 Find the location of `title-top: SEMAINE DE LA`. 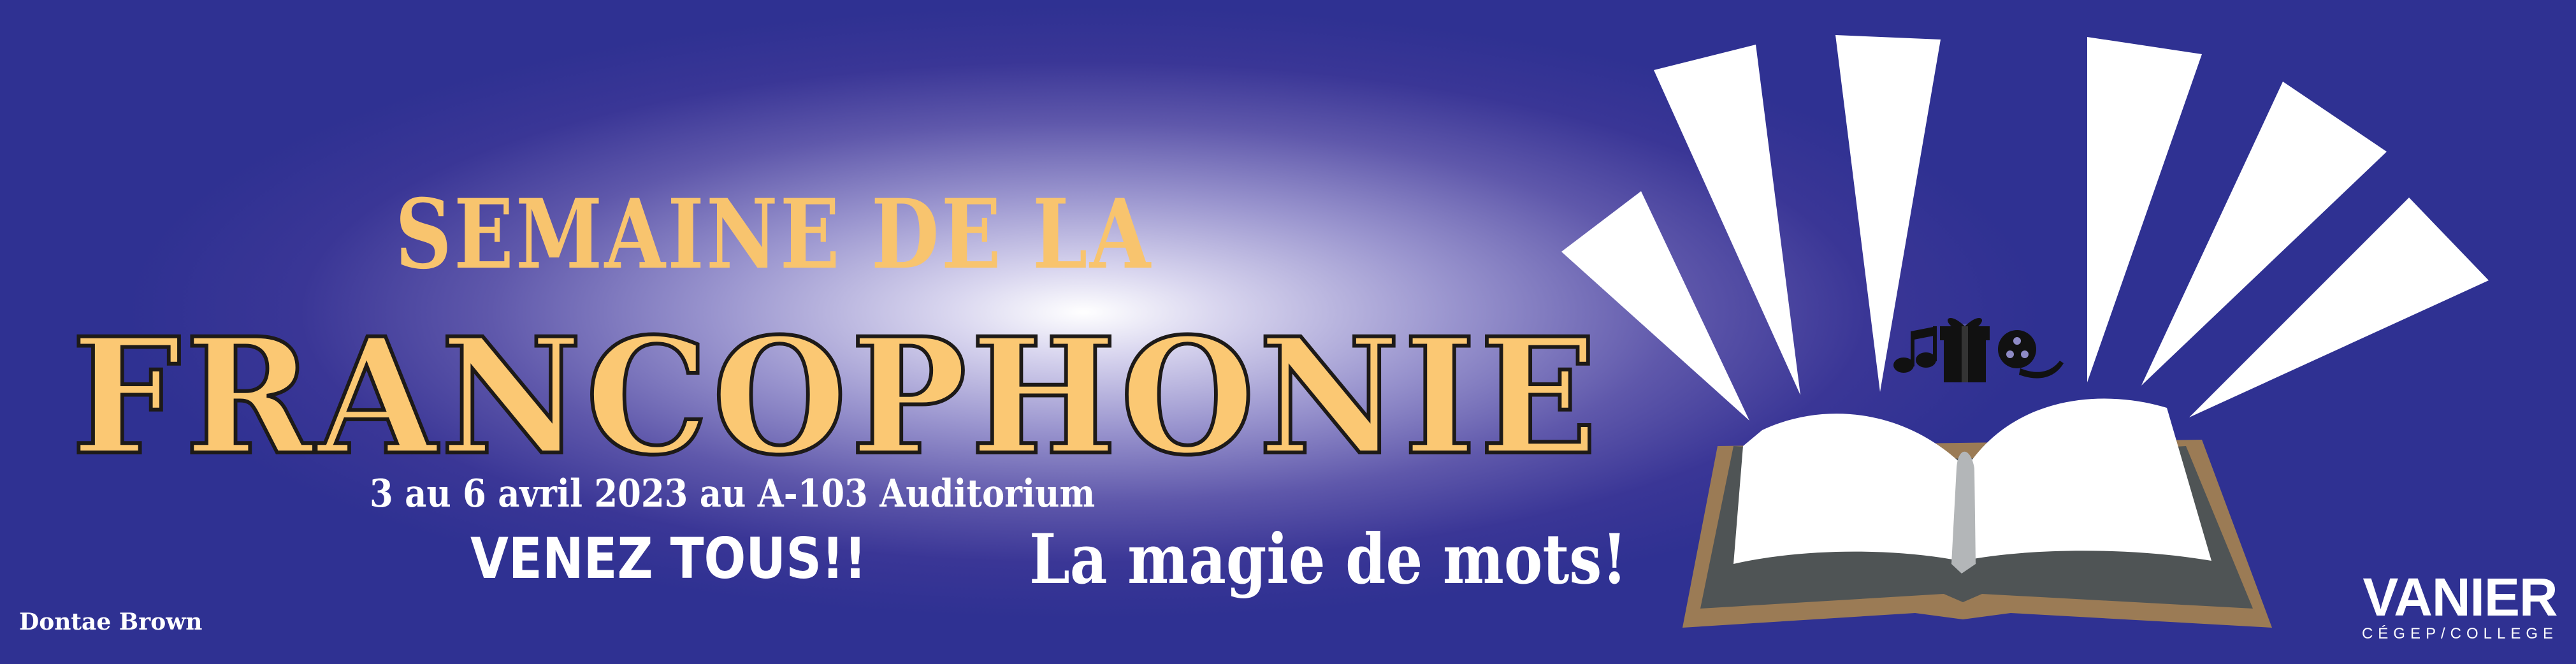

title-top: SEMAINE DE LA is located at coordinates (774, 234).